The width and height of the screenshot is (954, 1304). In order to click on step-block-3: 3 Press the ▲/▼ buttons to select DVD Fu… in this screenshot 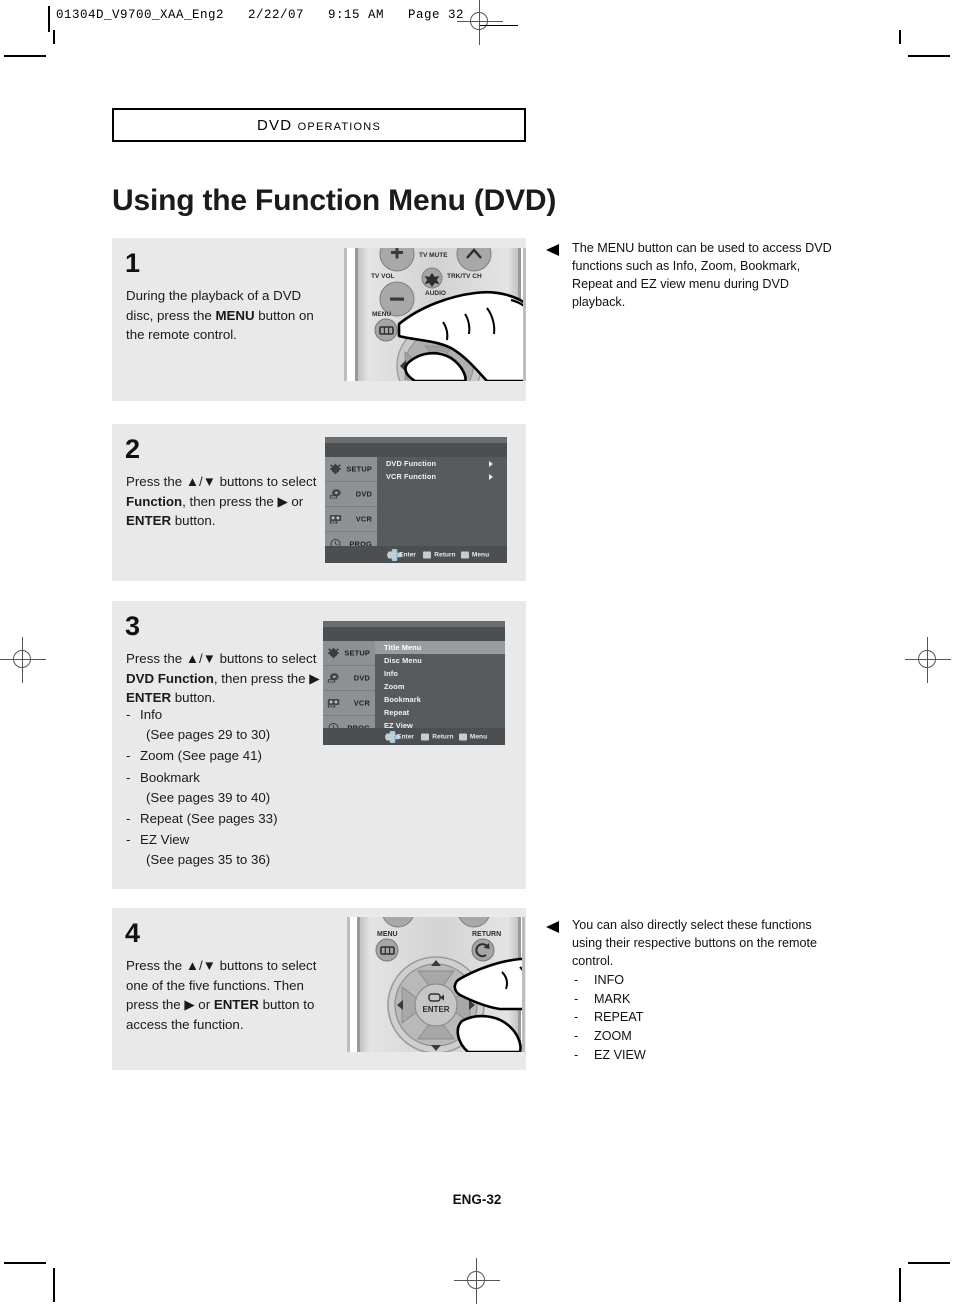, I will do `click(319, 745)`.